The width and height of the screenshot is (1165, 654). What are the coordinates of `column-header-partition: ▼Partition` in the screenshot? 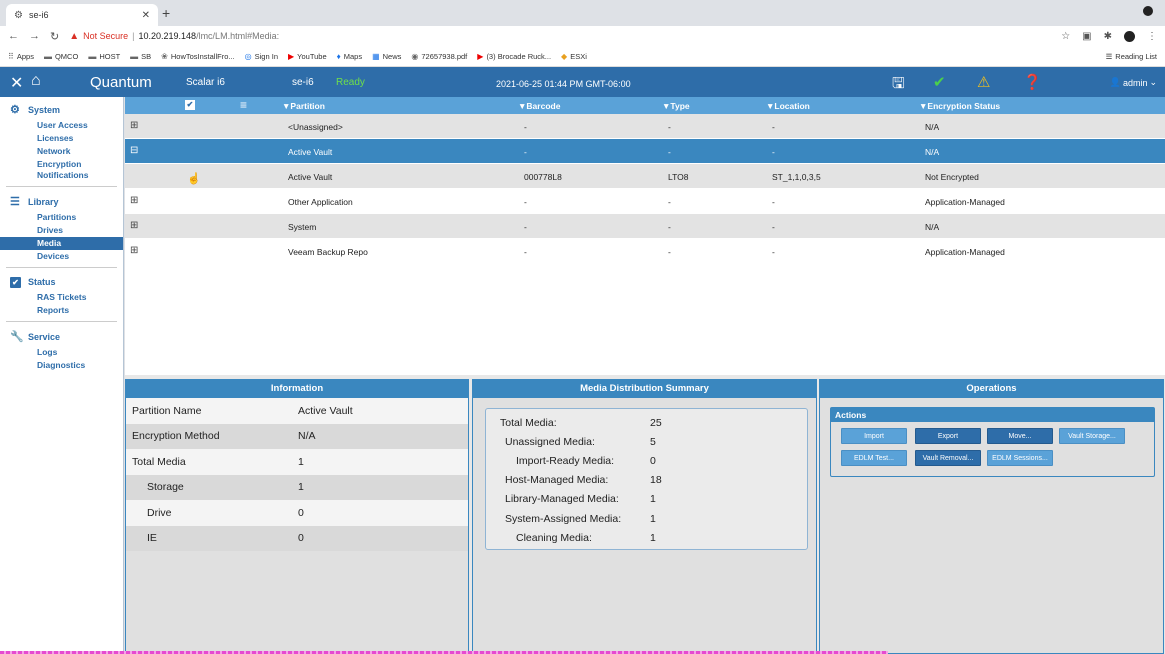 It's located at (303, 106).